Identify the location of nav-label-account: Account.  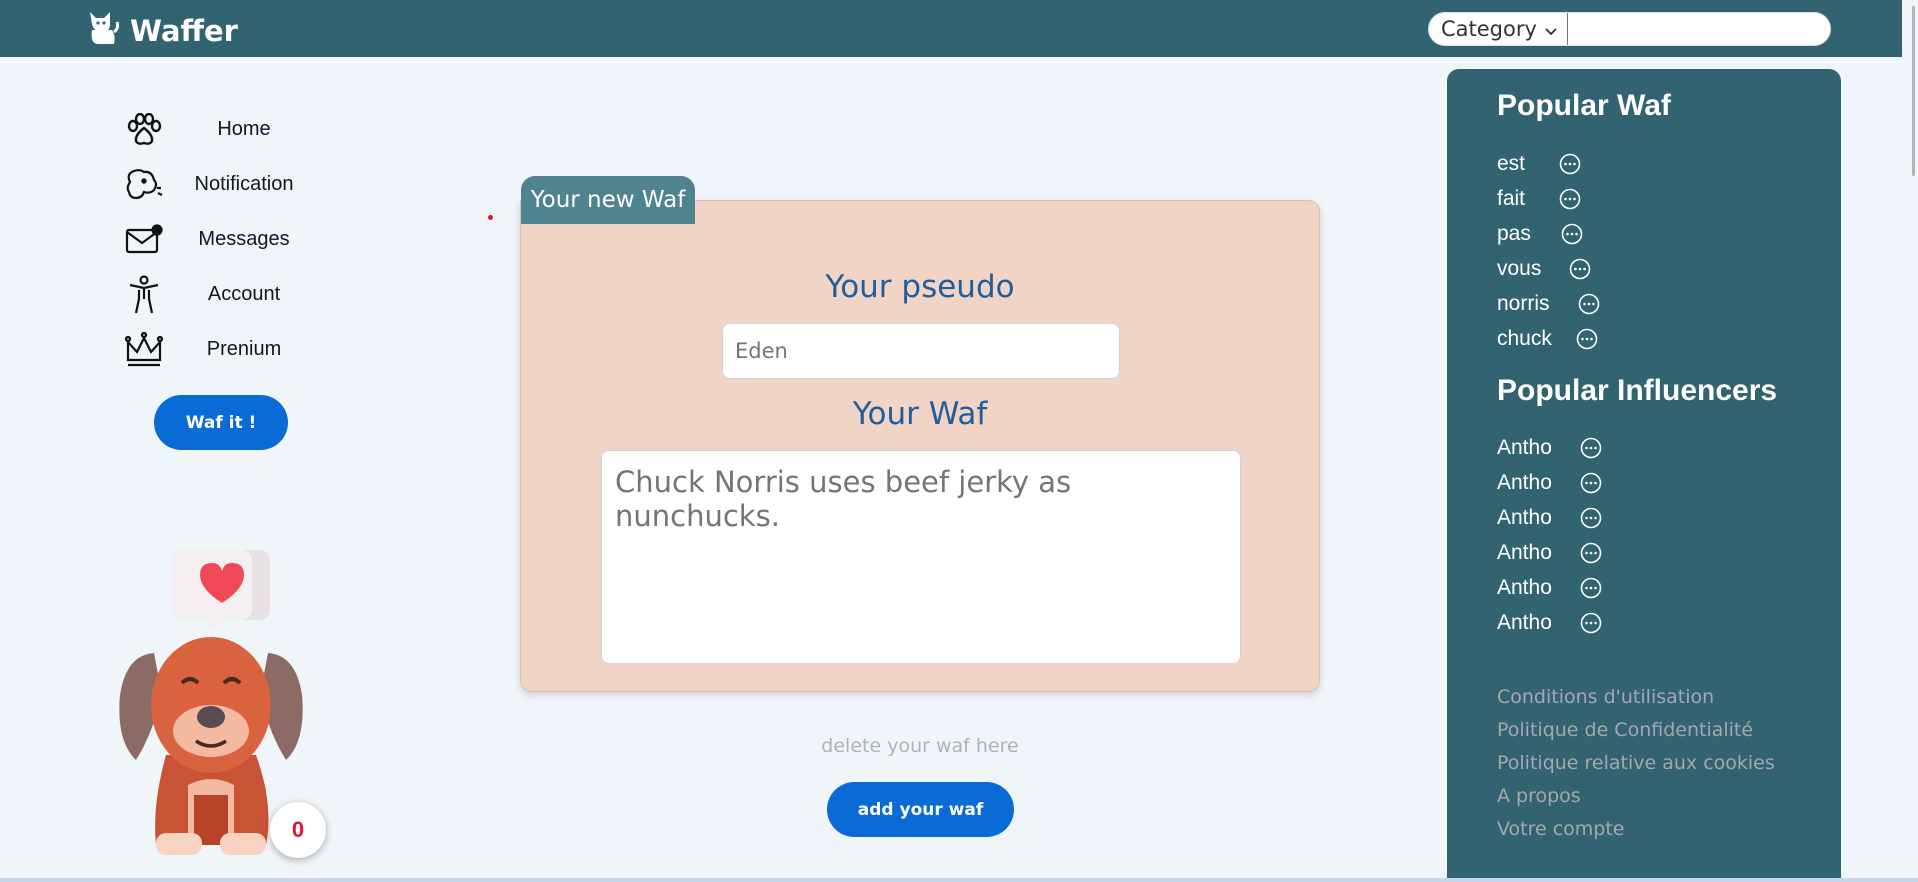
(244, 294).